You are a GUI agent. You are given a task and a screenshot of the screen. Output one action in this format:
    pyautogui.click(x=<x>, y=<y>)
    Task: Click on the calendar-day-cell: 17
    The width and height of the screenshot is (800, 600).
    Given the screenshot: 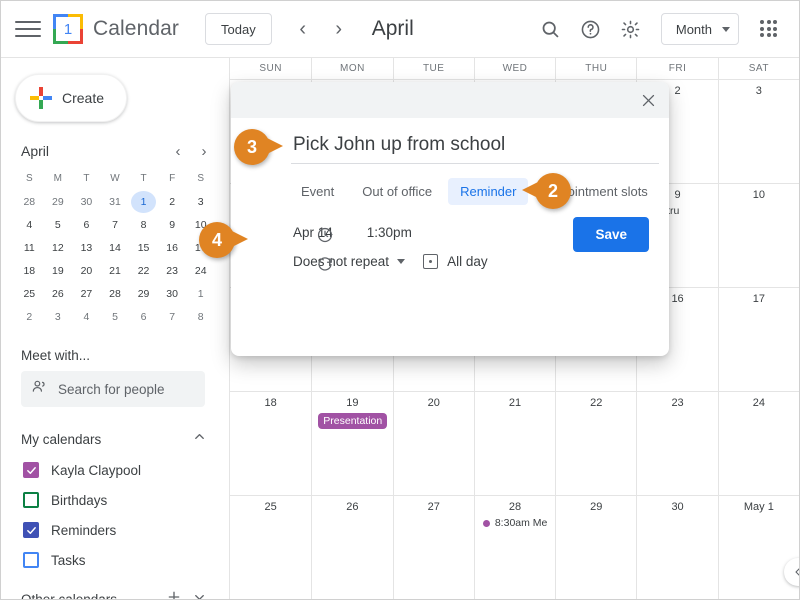 What is the action you would take?
    pyautogui.click(x=758, y=339)
    